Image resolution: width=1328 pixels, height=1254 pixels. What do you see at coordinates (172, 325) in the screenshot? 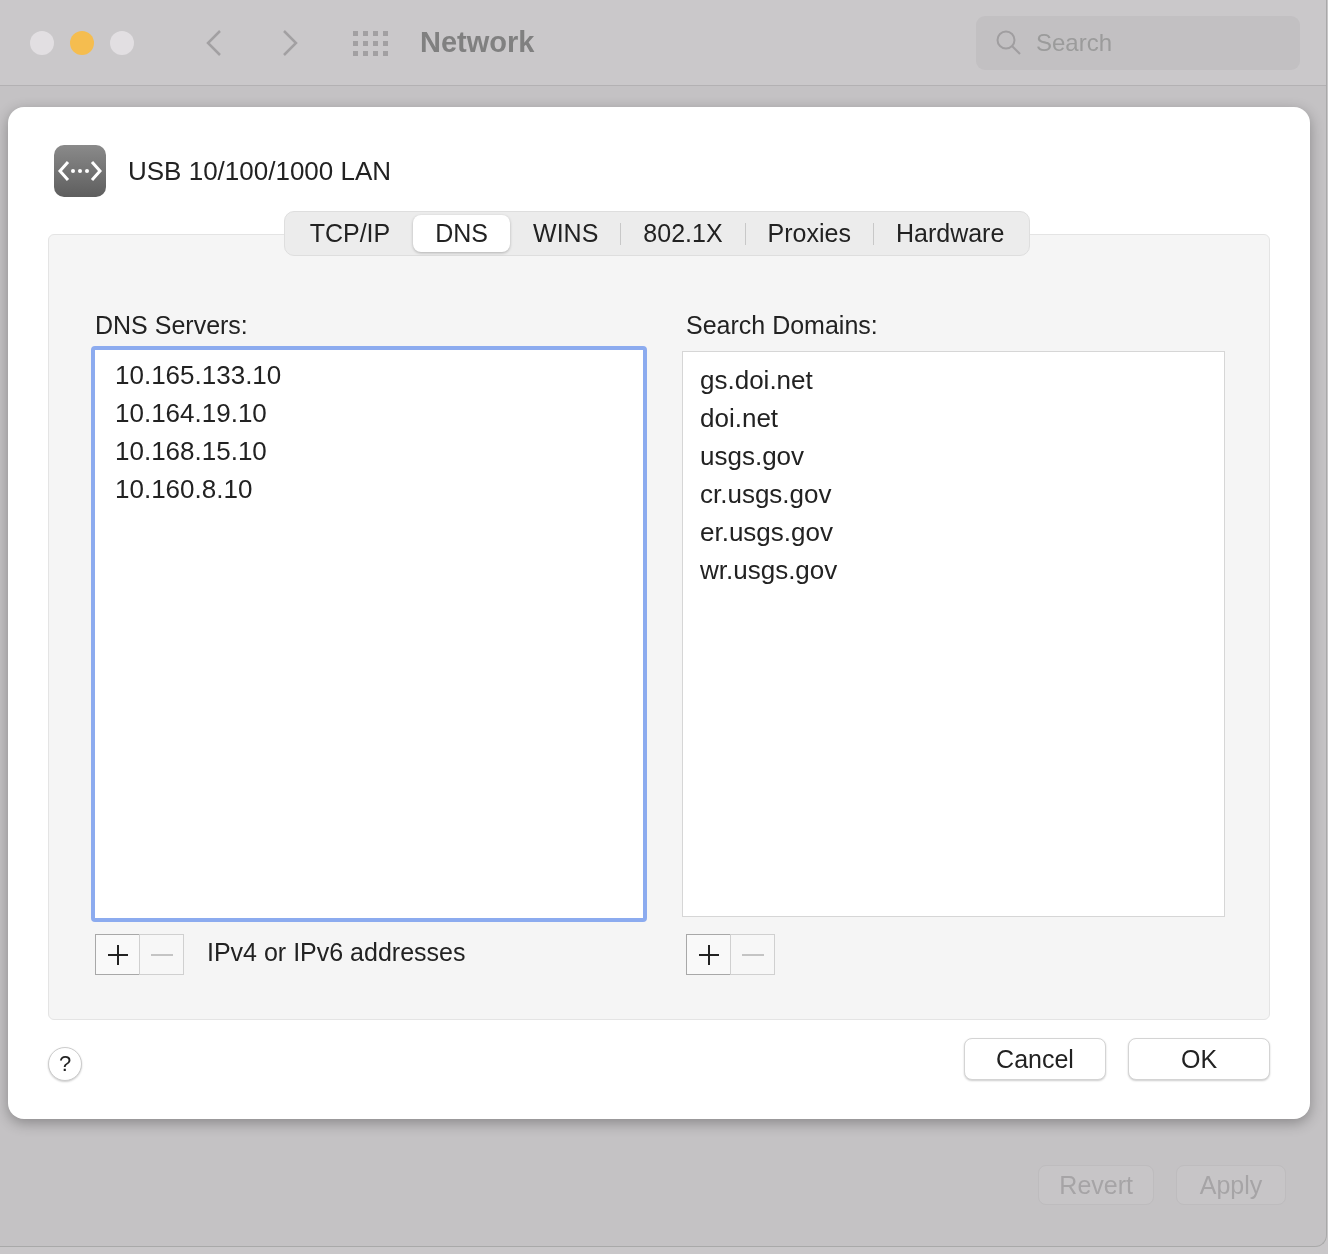
I see `list-label: DNS Servers:` at bounding box center [172, 325].